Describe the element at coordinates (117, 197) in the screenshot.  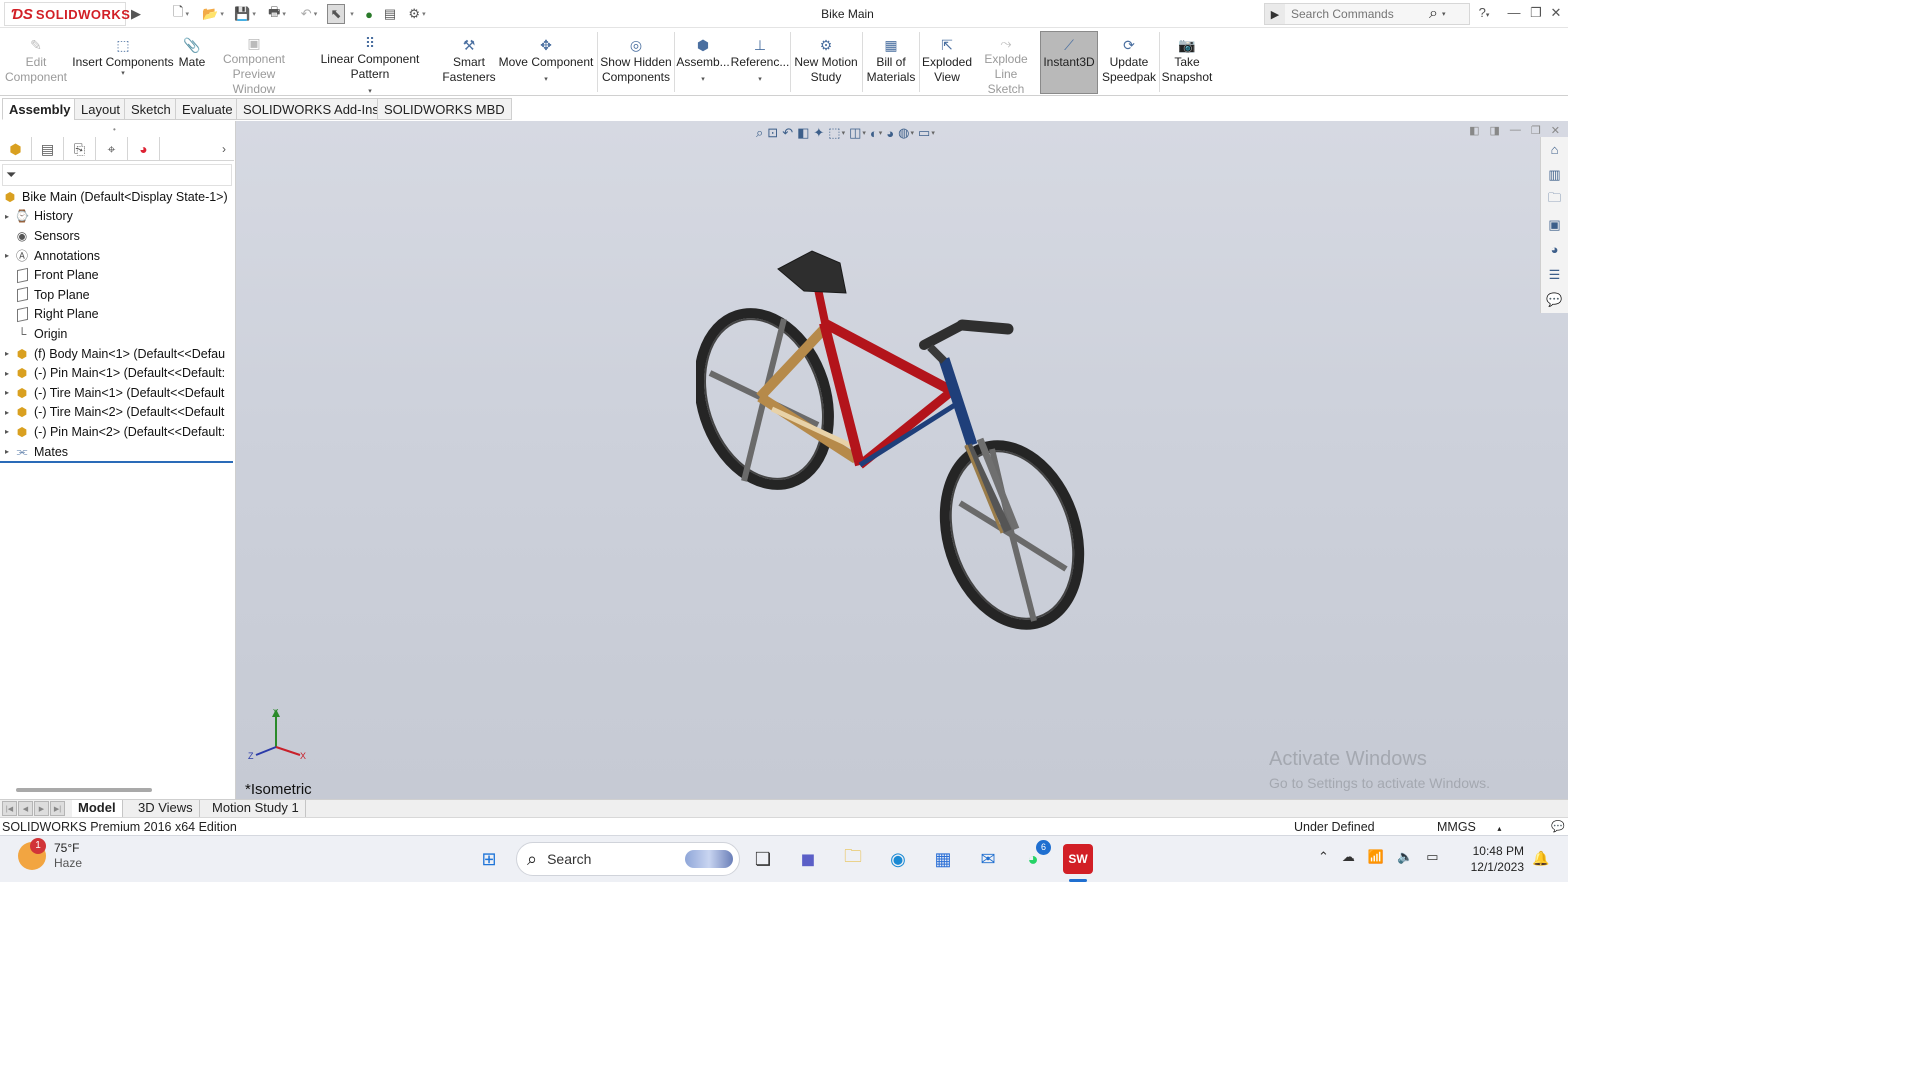
I see `tree-root: ⬢ Bike Main (Default<Display State-1>)` at that location.